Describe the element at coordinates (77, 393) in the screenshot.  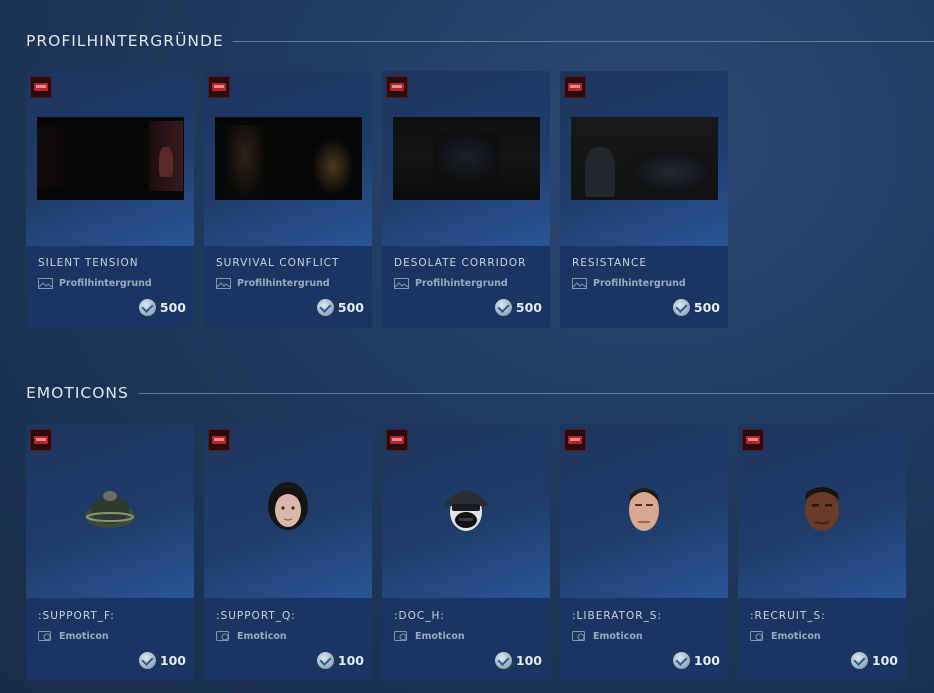
I see `section-title: EMOTICONS` at that location.